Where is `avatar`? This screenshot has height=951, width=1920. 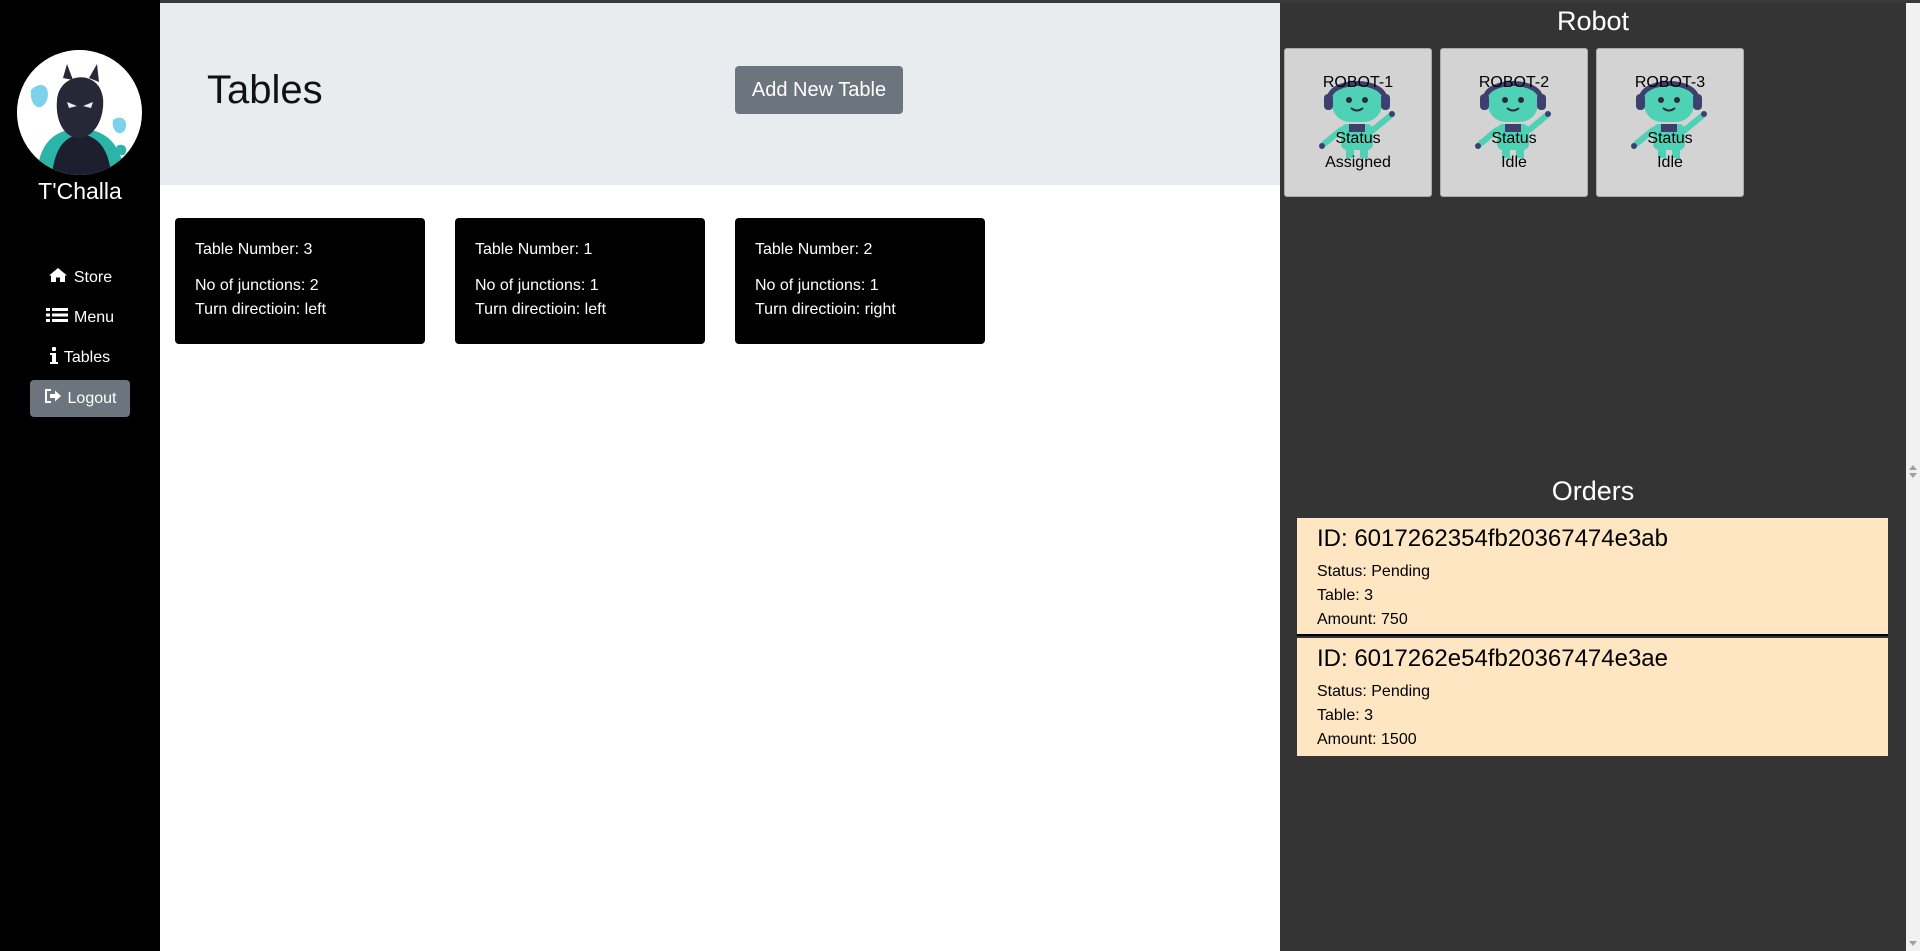 avatar is located at coordinates (79, 112).